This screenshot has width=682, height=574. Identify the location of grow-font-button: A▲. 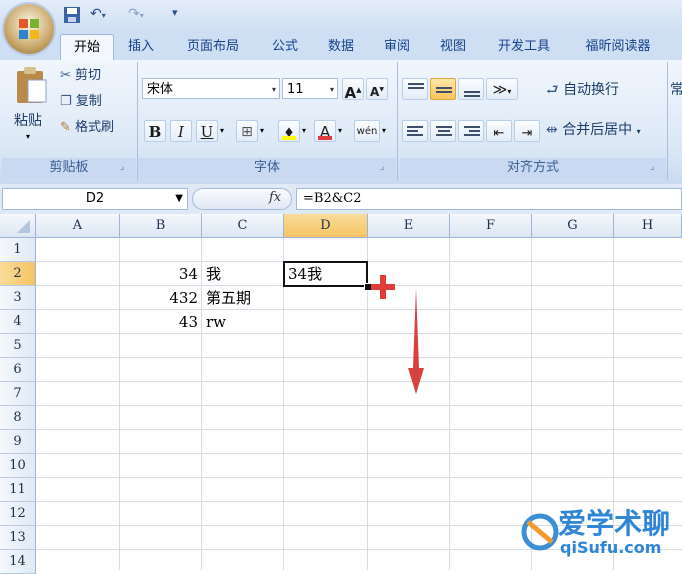
(353, 90).